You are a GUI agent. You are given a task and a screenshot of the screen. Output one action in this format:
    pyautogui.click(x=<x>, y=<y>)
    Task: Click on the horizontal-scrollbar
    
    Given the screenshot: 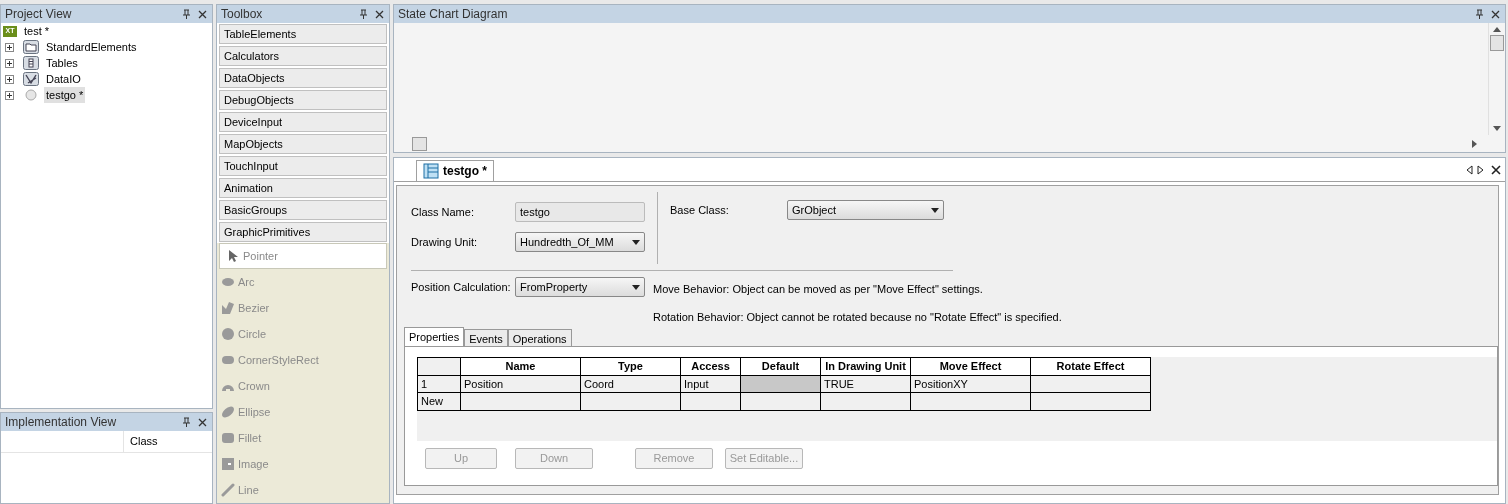 What is the action you would take?
    pyautogui.click(x=949, y=143)
    